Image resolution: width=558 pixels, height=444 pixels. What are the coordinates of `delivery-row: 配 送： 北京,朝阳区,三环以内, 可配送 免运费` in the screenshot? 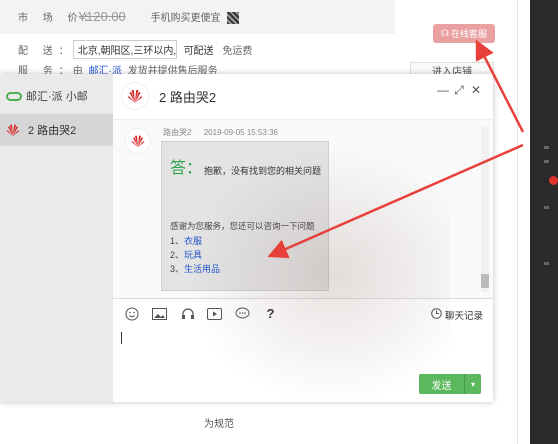 It's located at (135, 49).